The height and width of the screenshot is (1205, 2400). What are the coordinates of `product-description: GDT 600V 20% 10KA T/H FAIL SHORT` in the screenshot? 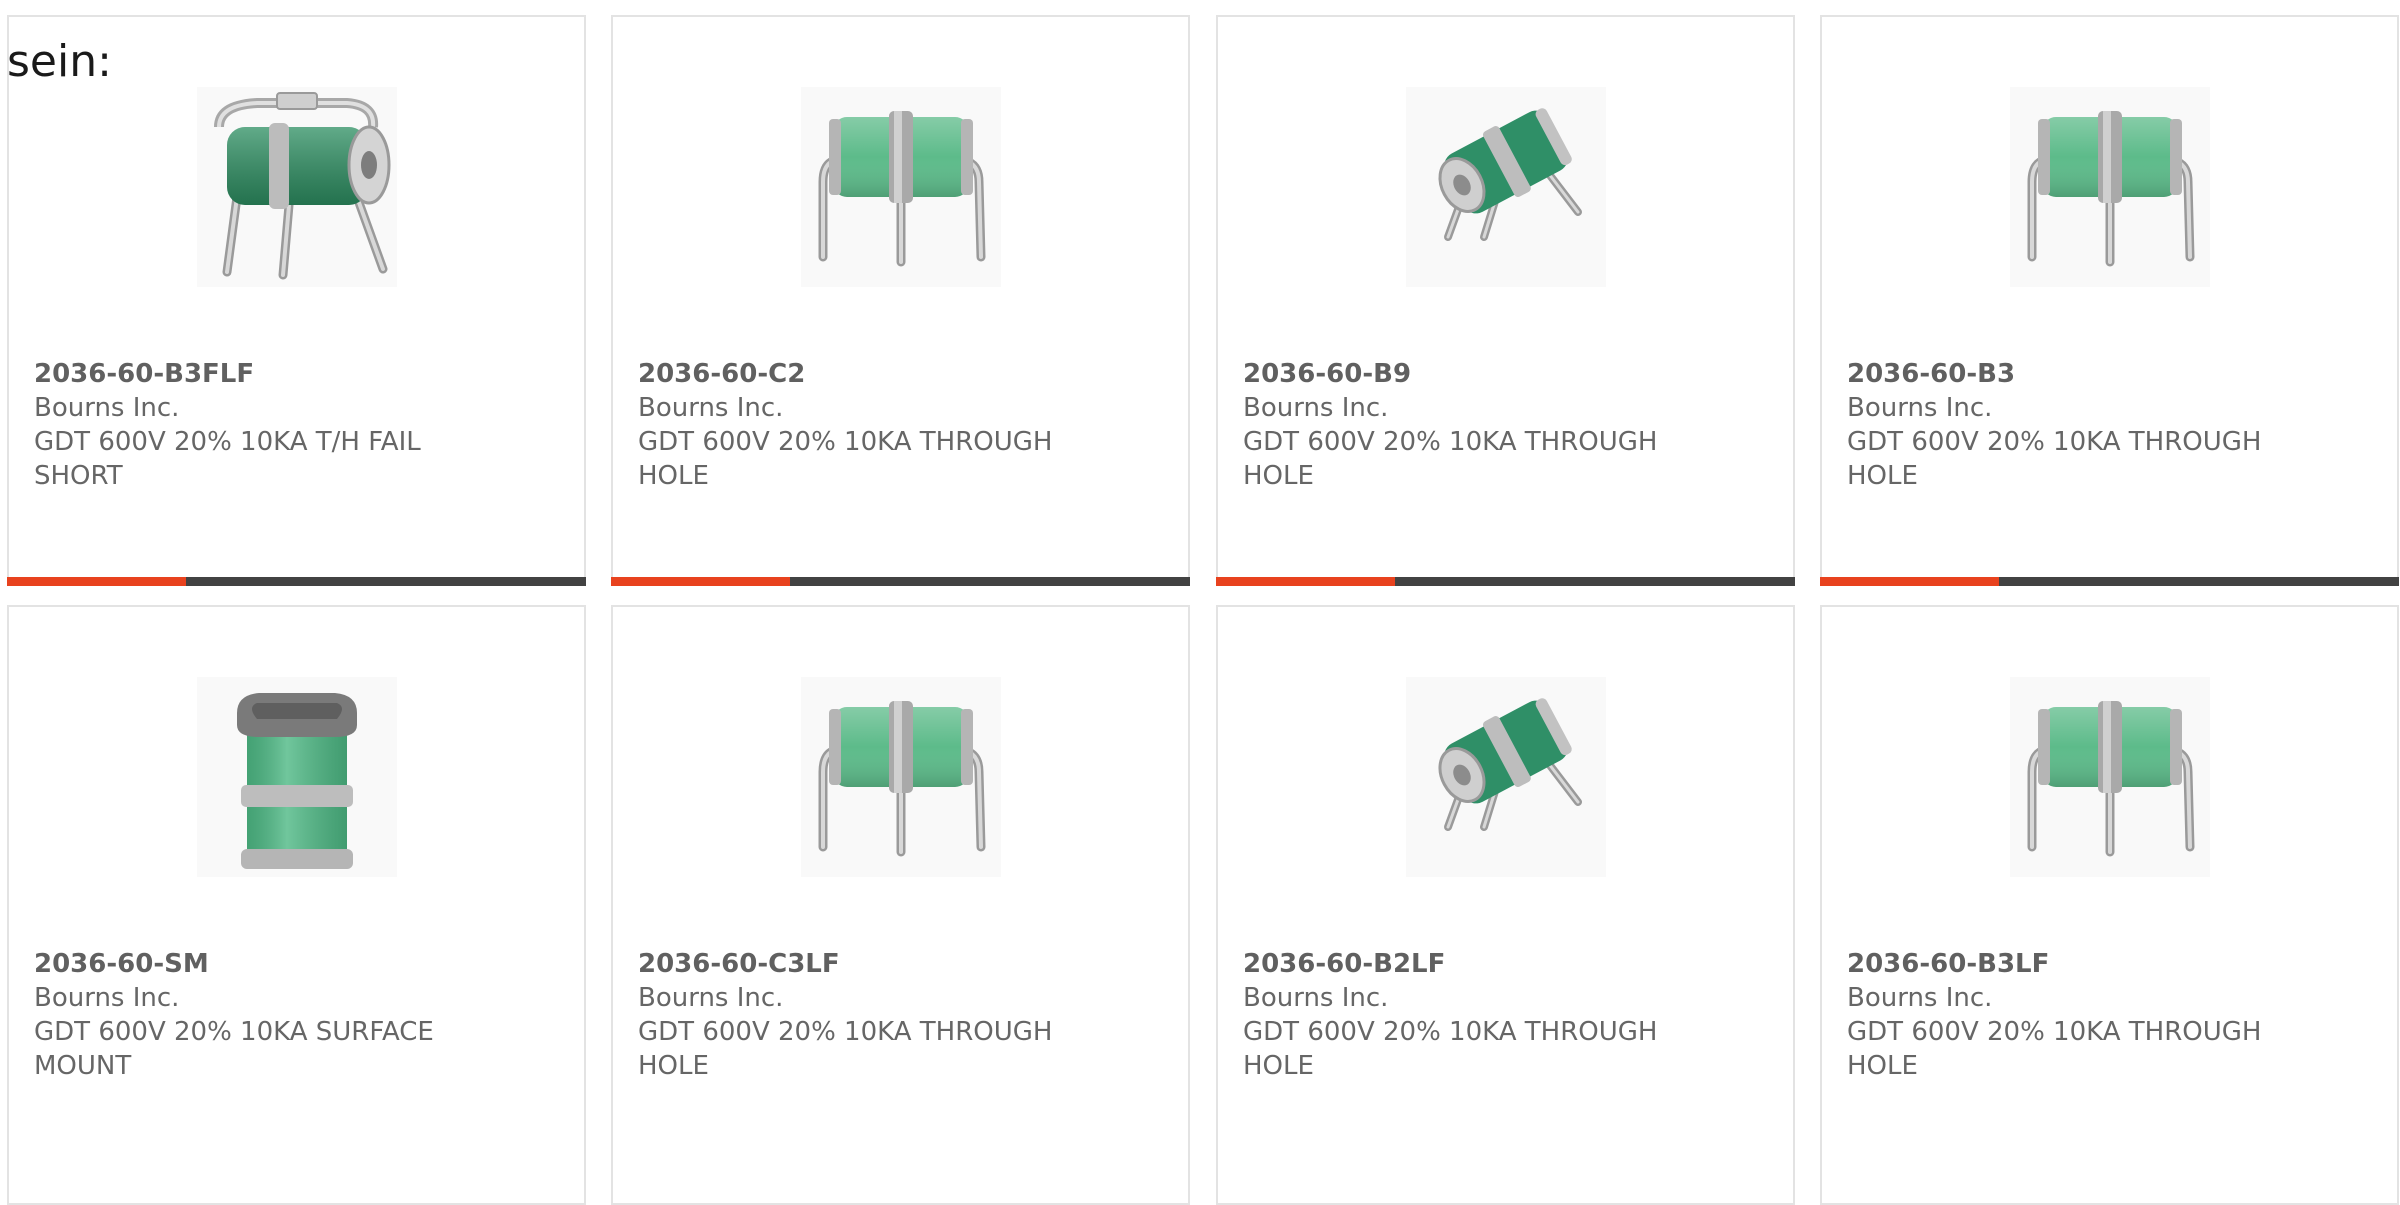 It's located at (227, 459).